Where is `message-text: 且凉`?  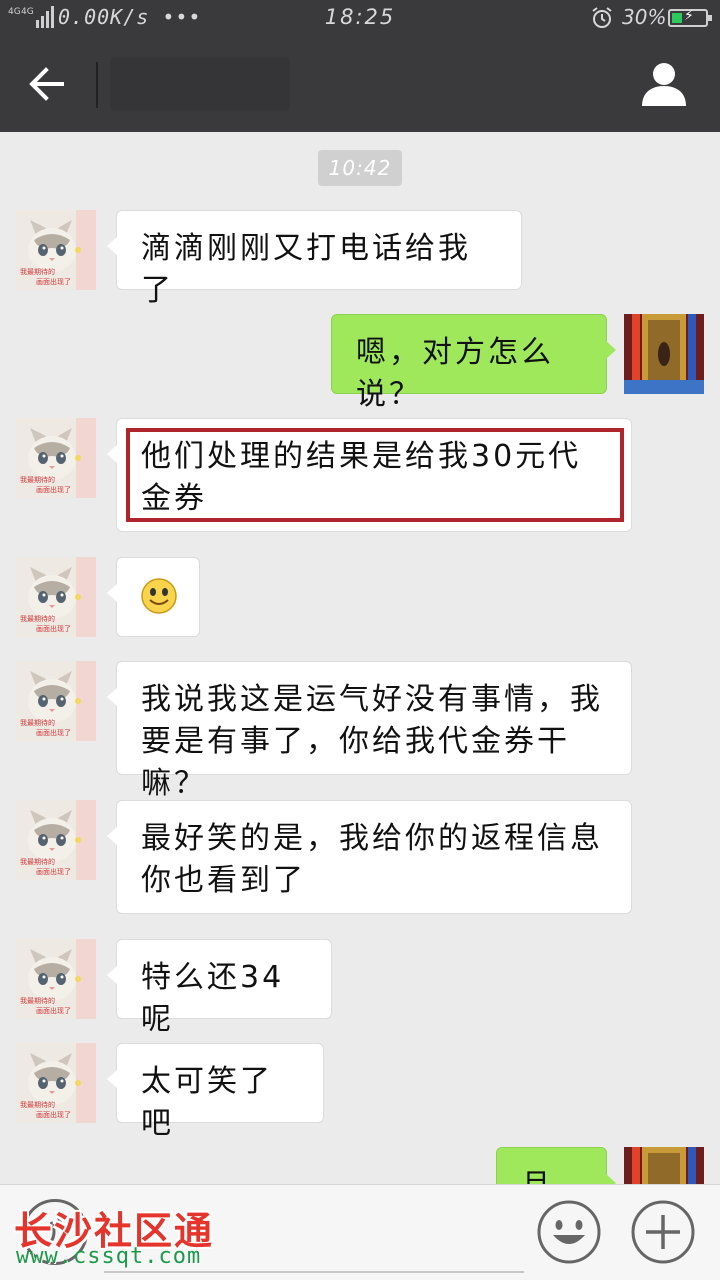
message-text: 且凉 is located at coordinates (537, 1176).